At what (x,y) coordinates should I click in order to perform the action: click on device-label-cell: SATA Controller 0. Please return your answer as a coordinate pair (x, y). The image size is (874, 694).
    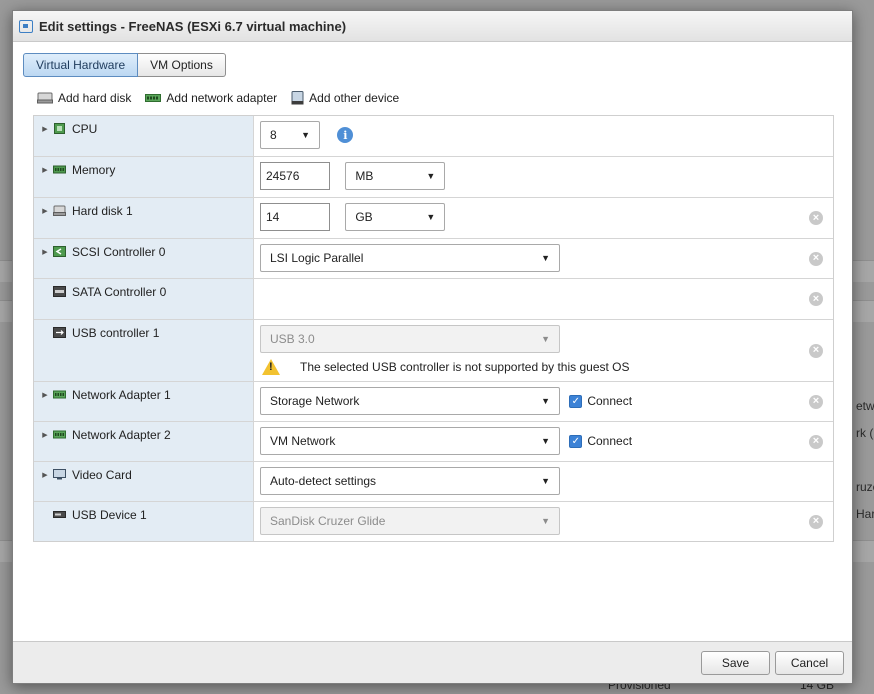
    Looking at the image, I should click on (144, 299).